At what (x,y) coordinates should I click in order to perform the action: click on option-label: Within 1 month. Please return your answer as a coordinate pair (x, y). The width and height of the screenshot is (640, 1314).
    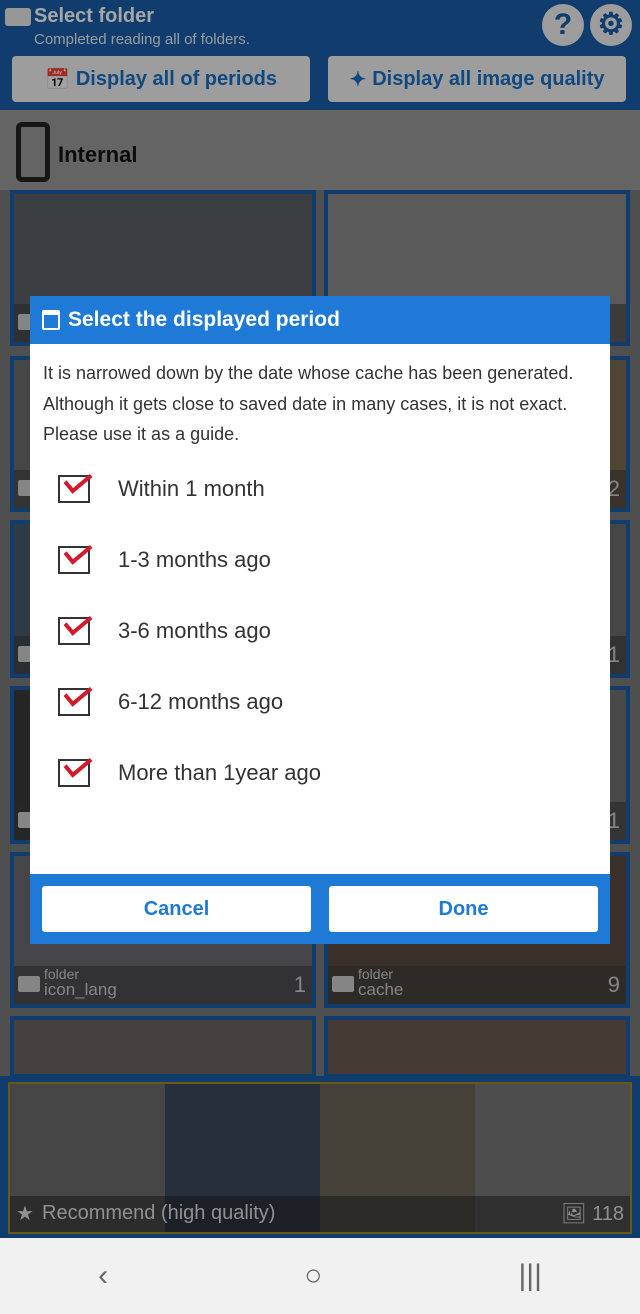
    Looking at the image, I should click on (191, 488).